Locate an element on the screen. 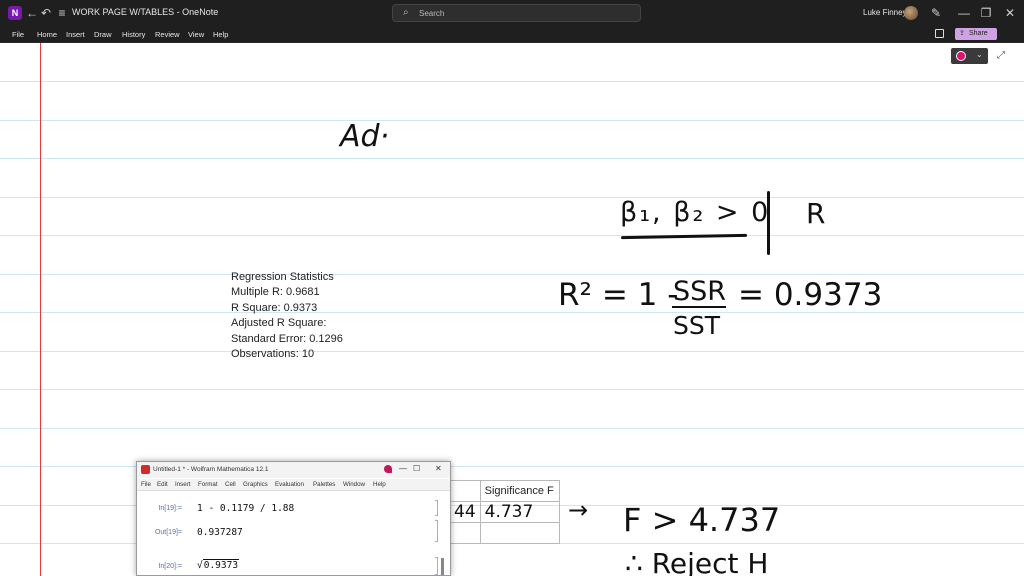  table-row: 44 4.737 is located at coordinates (504, 512).